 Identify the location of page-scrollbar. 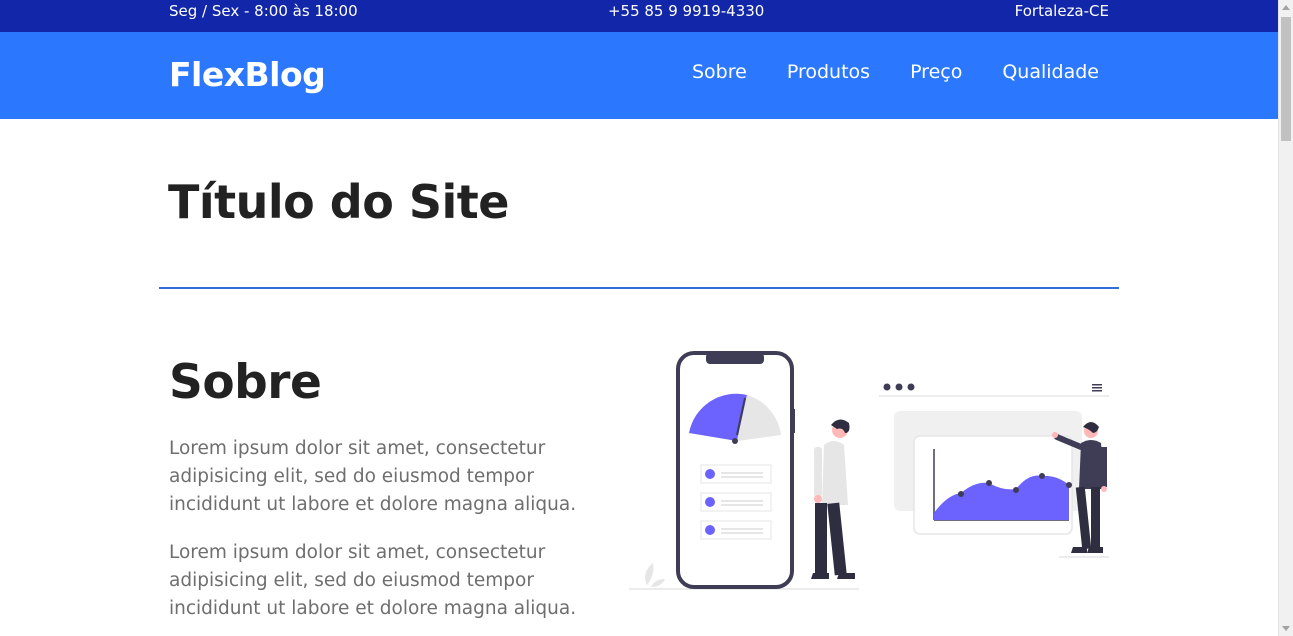
(1285, 318).